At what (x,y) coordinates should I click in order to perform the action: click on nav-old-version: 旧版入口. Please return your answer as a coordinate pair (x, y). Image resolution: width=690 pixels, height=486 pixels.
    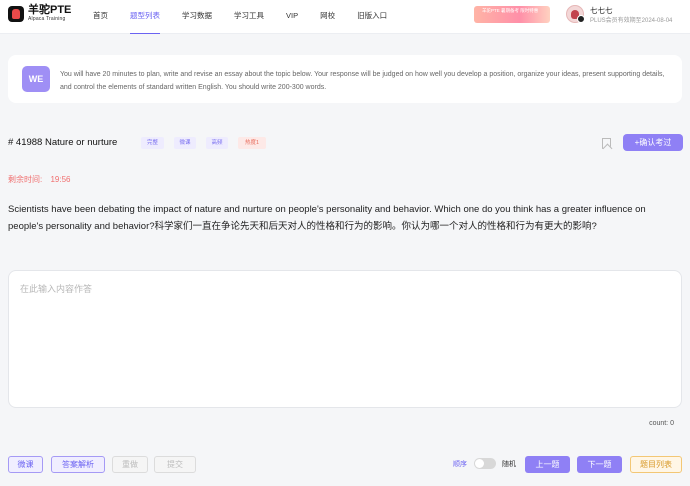
    Looking at the image, I should click on (372, 17).